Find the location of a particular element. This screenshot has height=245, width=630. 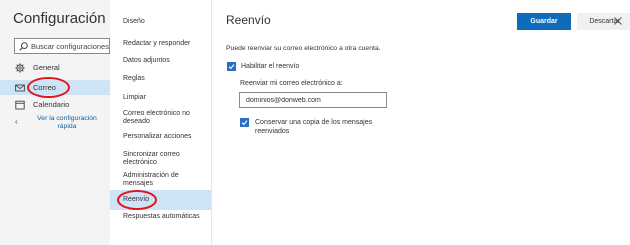

nav-label: General is located at coordinates (46, 67).